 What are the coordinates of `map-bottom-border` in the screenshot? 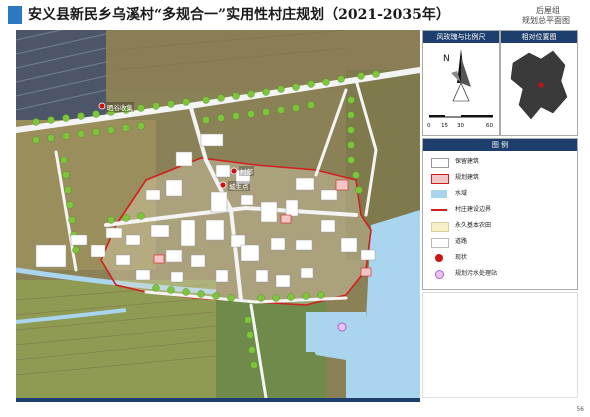 It's located at (218, 400).